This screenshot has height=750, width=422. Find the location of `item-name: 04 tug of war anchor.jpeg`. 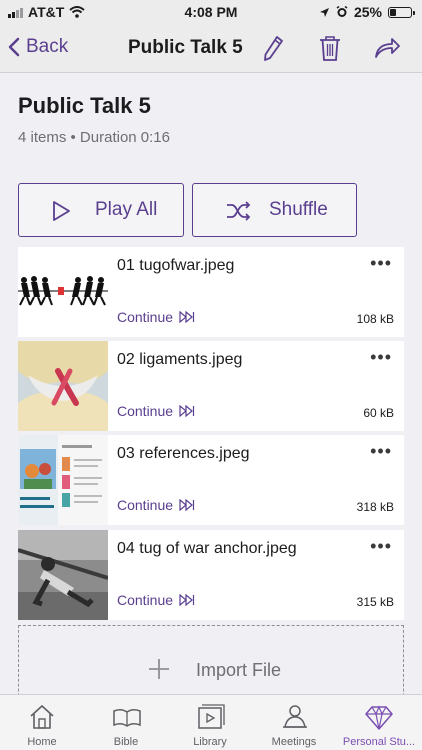

item-name: 04 tug of war anchor.jpeg is located at coordinates (207, 548).